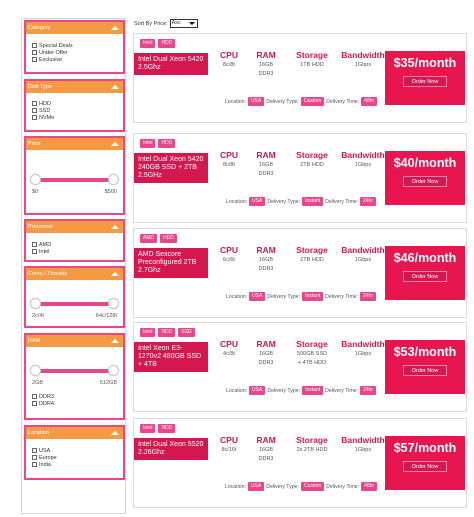 The width and height of the screenshot is (474, 517). What do you see at coordinates (425, 352) in the screenshot?
I see `price-amount: $53/month` at bounding box center [425, 352].